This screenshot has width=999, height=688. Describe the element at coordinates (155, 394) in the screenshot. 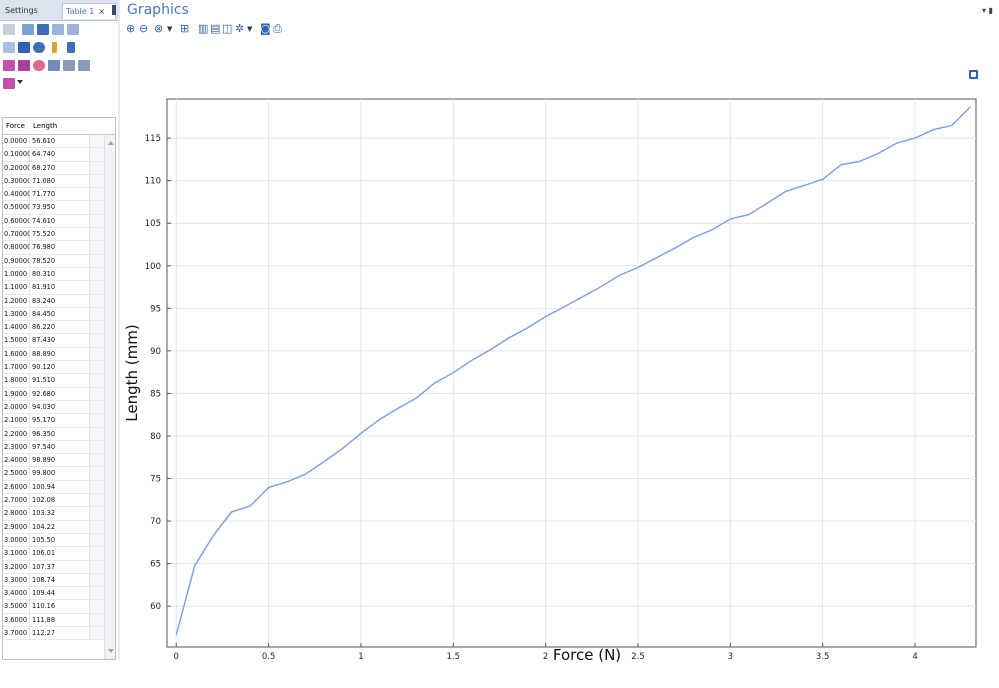

I see `y-tick-label: 85` at that location.